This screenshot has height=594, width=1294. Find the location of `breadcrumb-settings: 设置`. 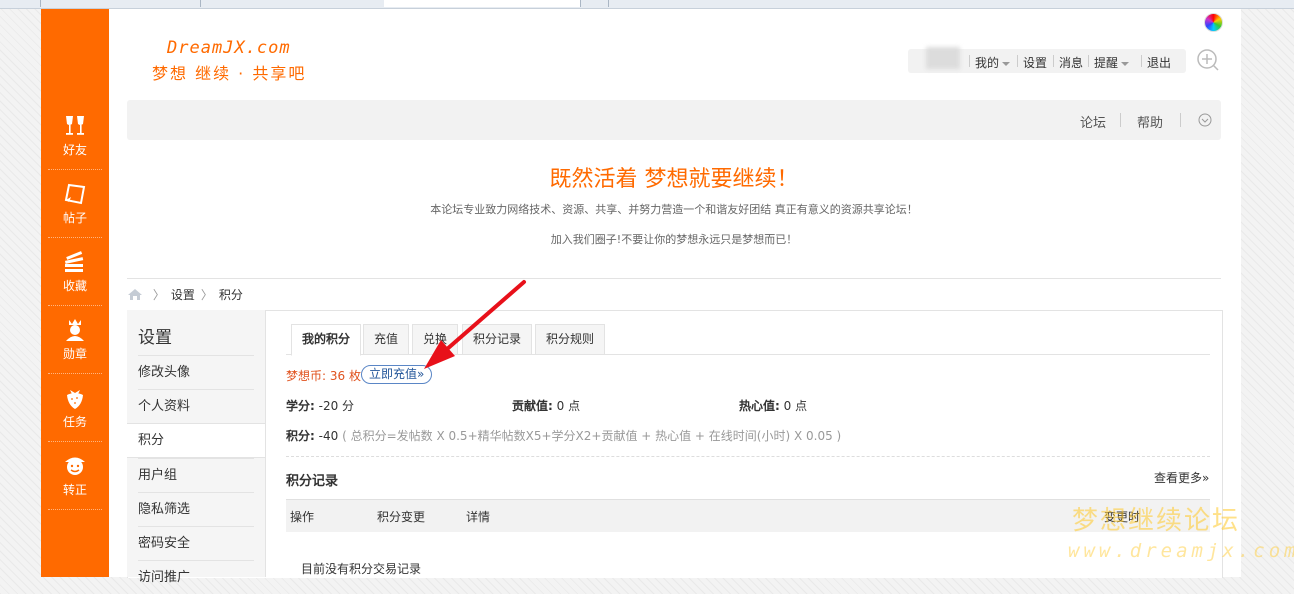

breadcrumb-settings: 设置 is located at coordinates (183, 295).